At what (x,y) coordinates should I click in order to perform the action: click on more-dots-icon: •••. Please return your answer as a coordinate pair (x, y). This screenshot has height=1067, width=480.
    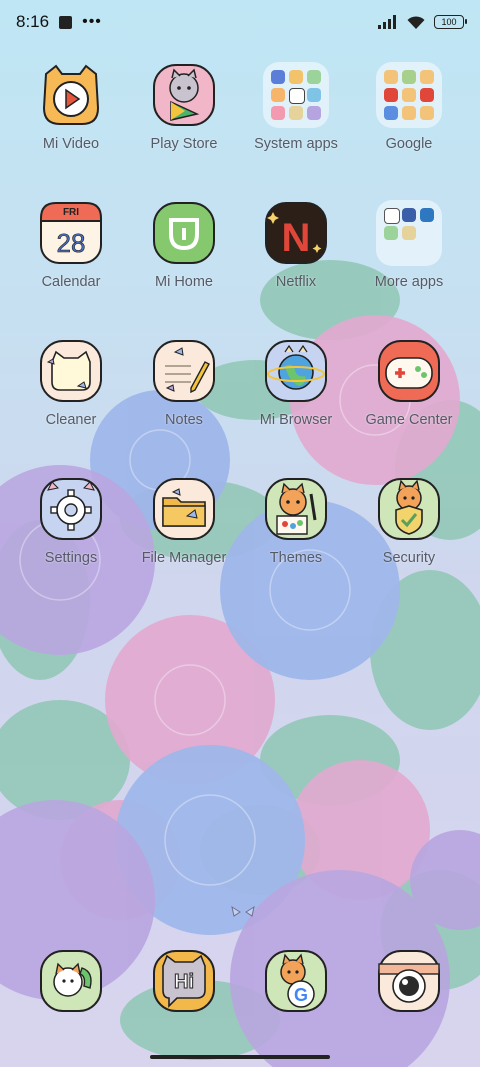
    Looking at the image, I should click on (92, 21).